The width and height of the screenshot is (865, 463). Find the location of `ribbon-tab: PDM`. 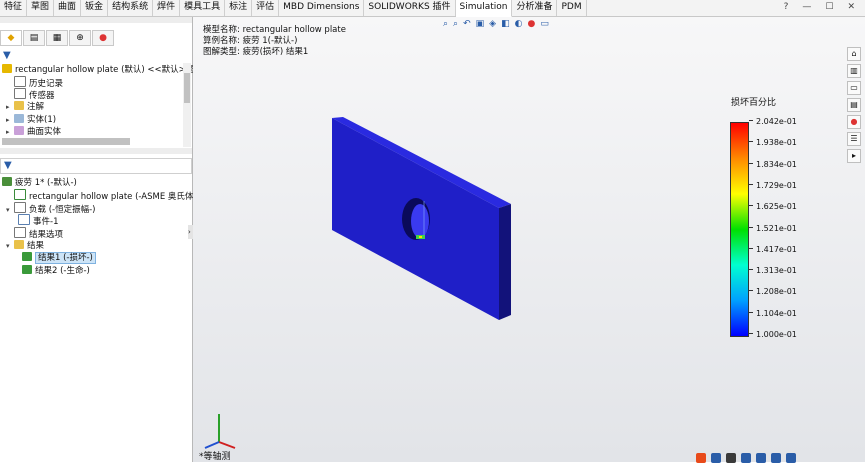

ribbon-tab: PDM is located at coordinates (572, 8).